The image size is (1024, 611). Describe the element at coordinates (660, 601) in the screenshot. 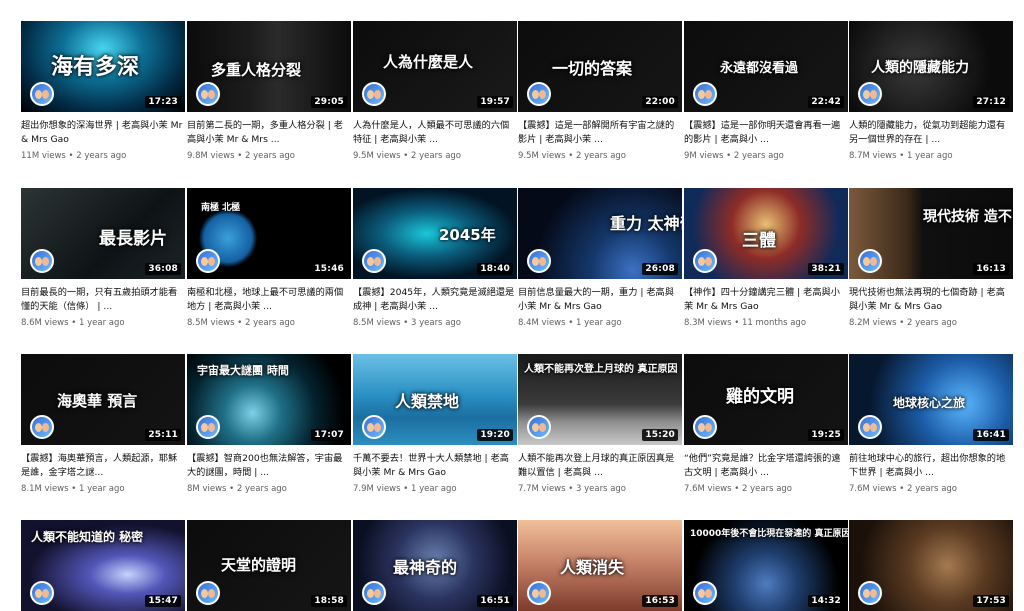

I see `duration-badge: 16:53` at that location.